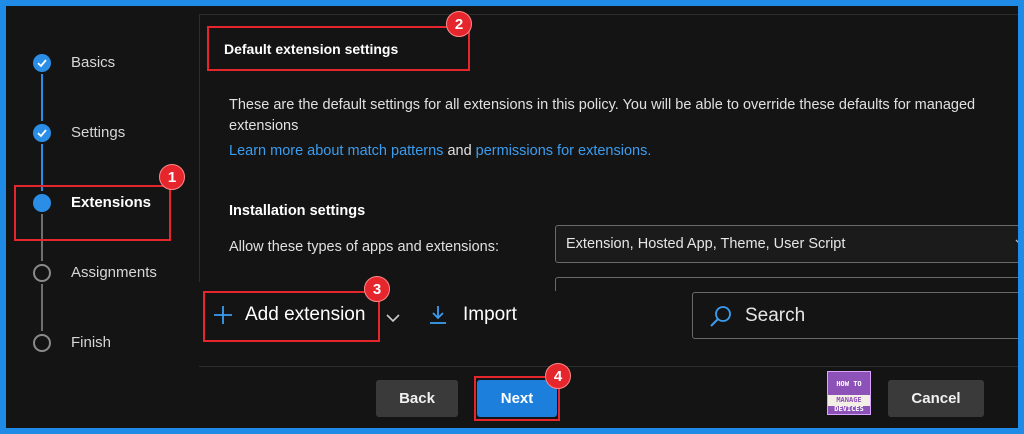 The image size is (1024, 434). I want to click on step-label: Settings, so click(98, 132).